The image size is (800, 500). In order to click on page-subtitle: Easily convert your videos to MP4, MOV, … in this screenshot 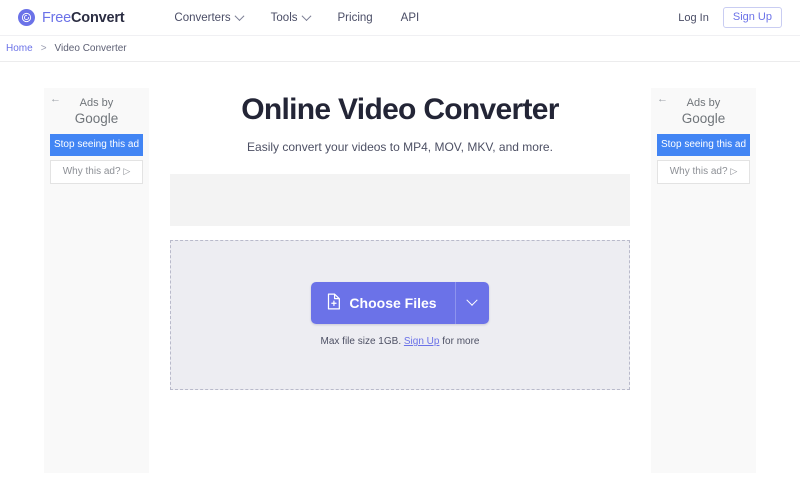, I will do `click(400, 146)`.